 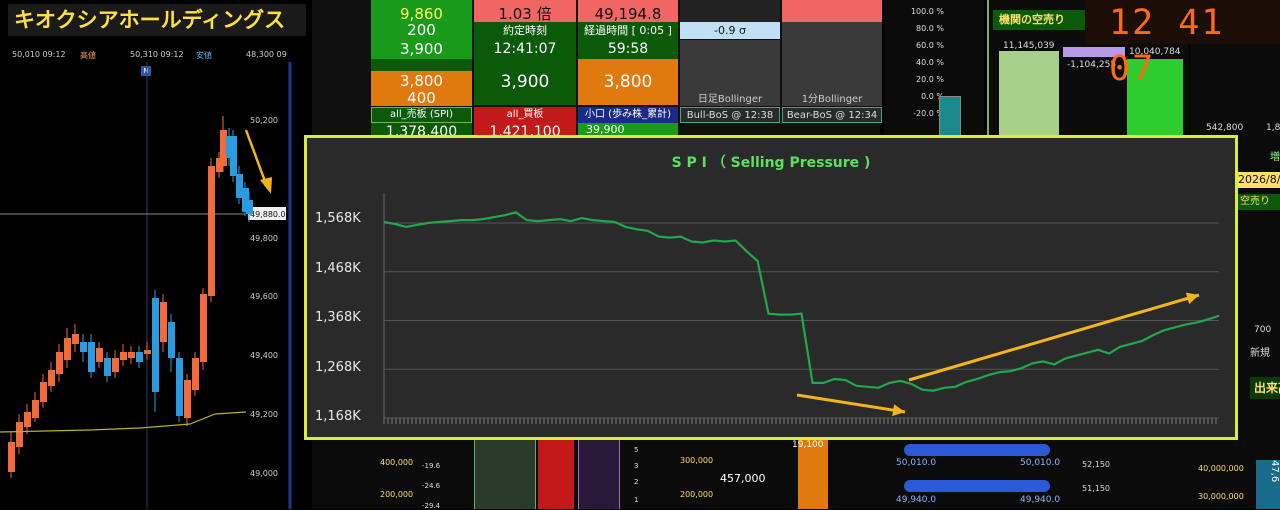 What do you see at coordinates (421, 115) in the screenshot?
I see `sell-board-label: all_売板 (SPI)` at bounding box center [421, 115].